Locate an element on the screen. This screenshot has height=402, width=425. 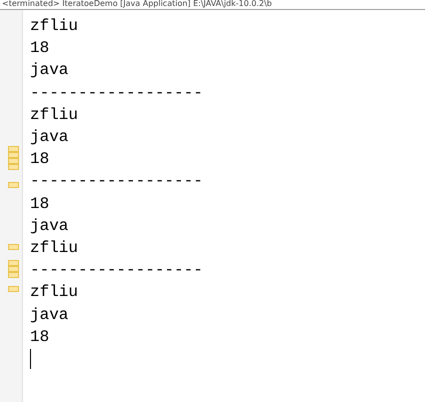
console-title: <terminated> IteratoeDemo [Java Application] E:\JAVA\jdk-10.0.2\b is located at coordinates (212, 5).